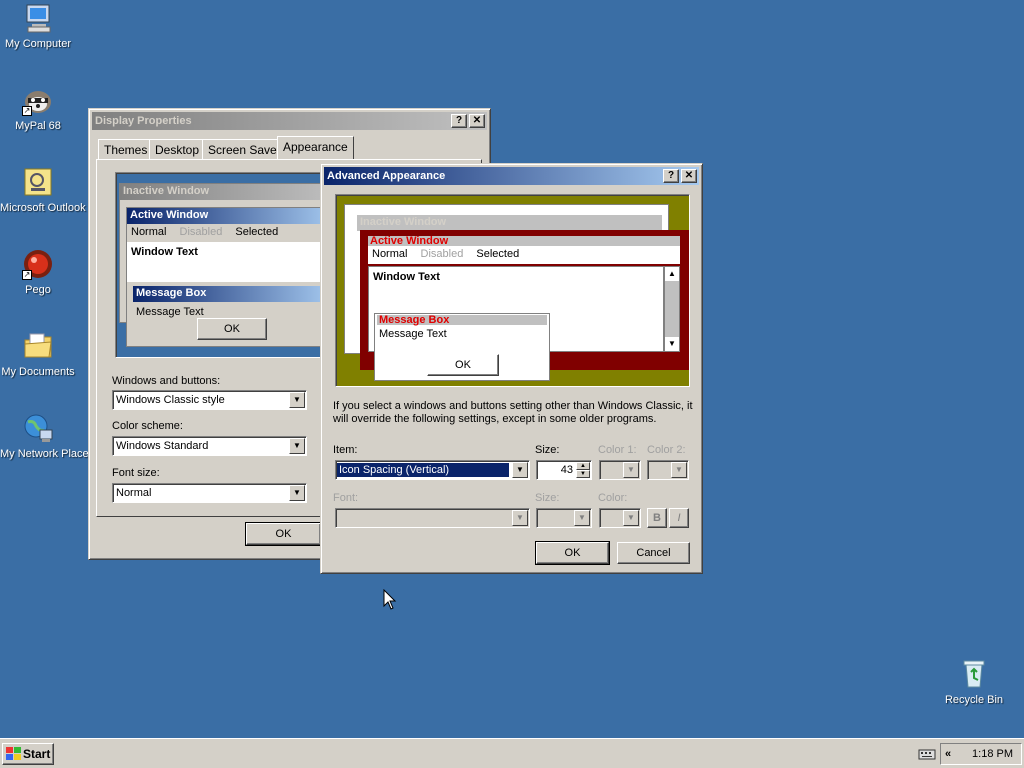  Describe the element at coordinates (992, 754) in the screenshot. I see `clock: 1:18 PM` at that location.